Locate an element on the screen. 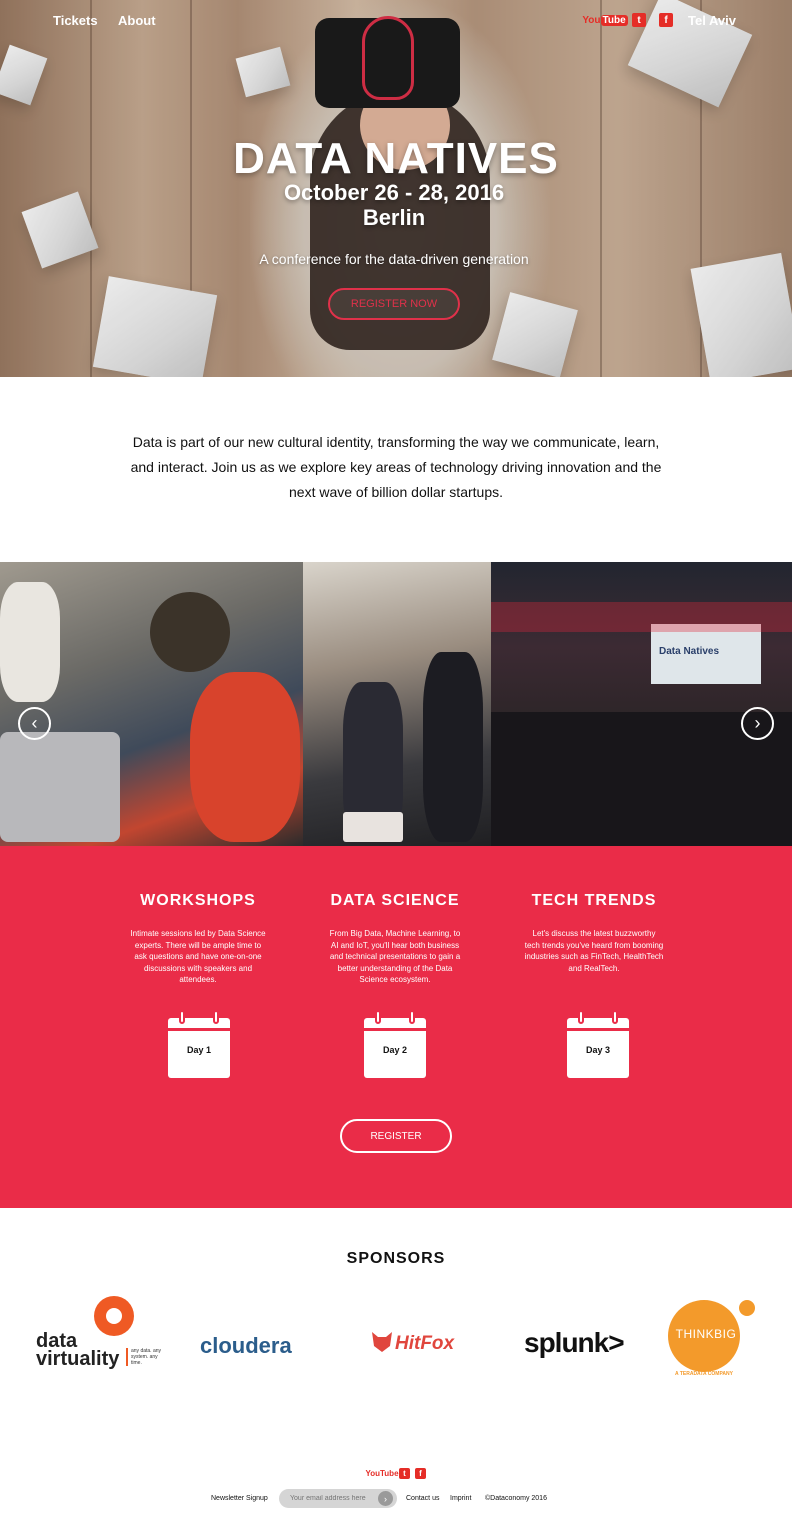 Image resolution: width=792 pixels, height=1524 pixels. facebook-icon: f is located at coordinates (666, 20).